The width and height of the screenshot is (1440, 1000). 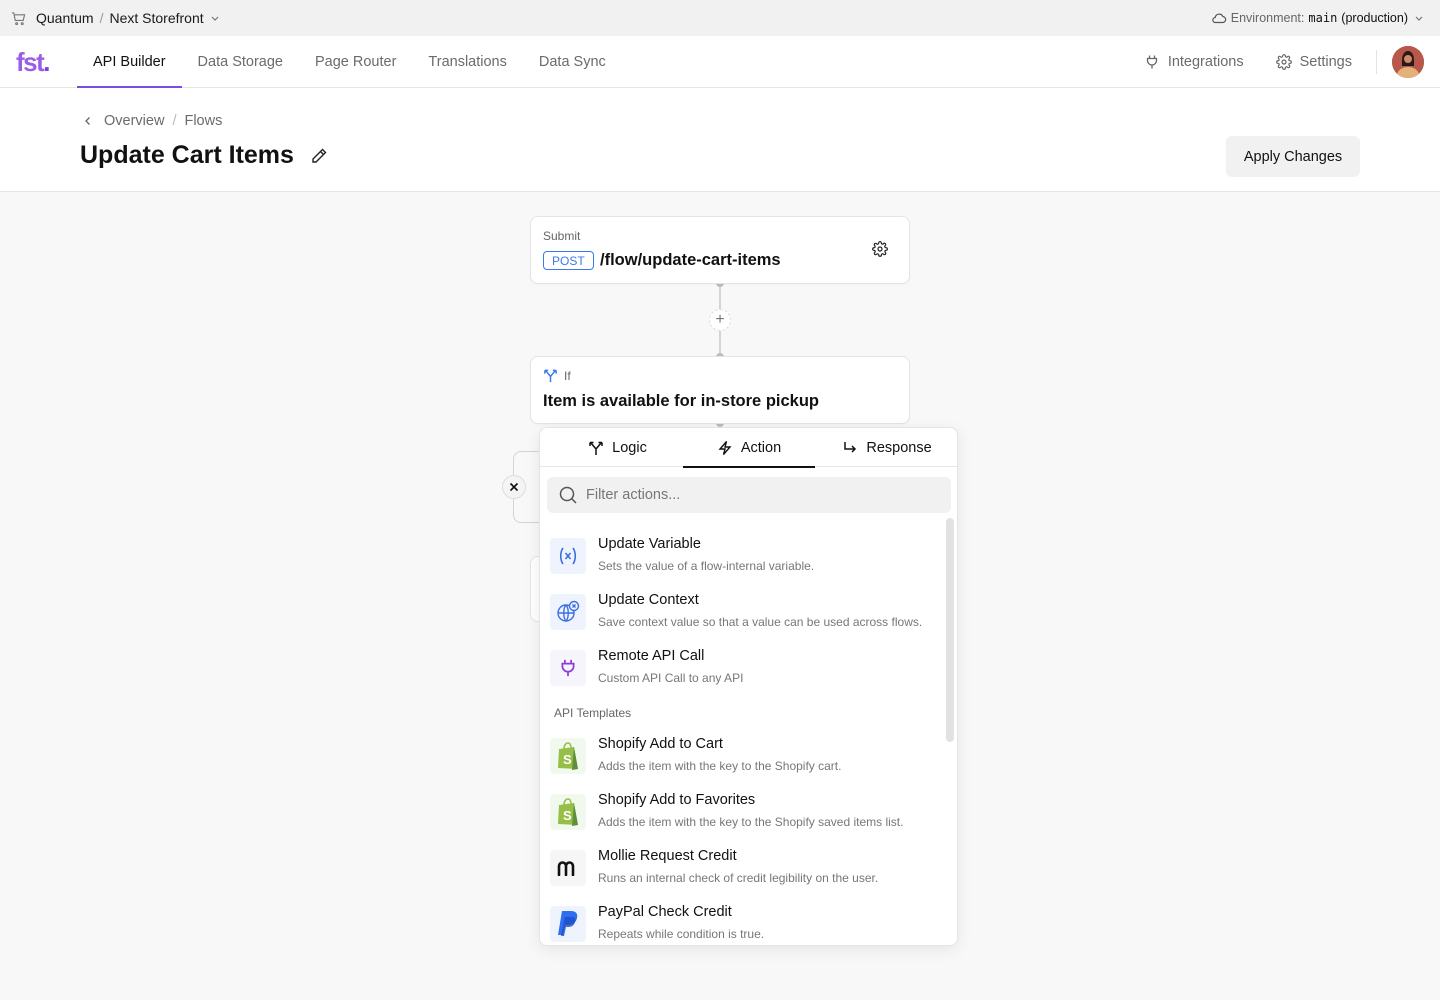 I want to click on tab-action: Action, so click(x=749, y=448).